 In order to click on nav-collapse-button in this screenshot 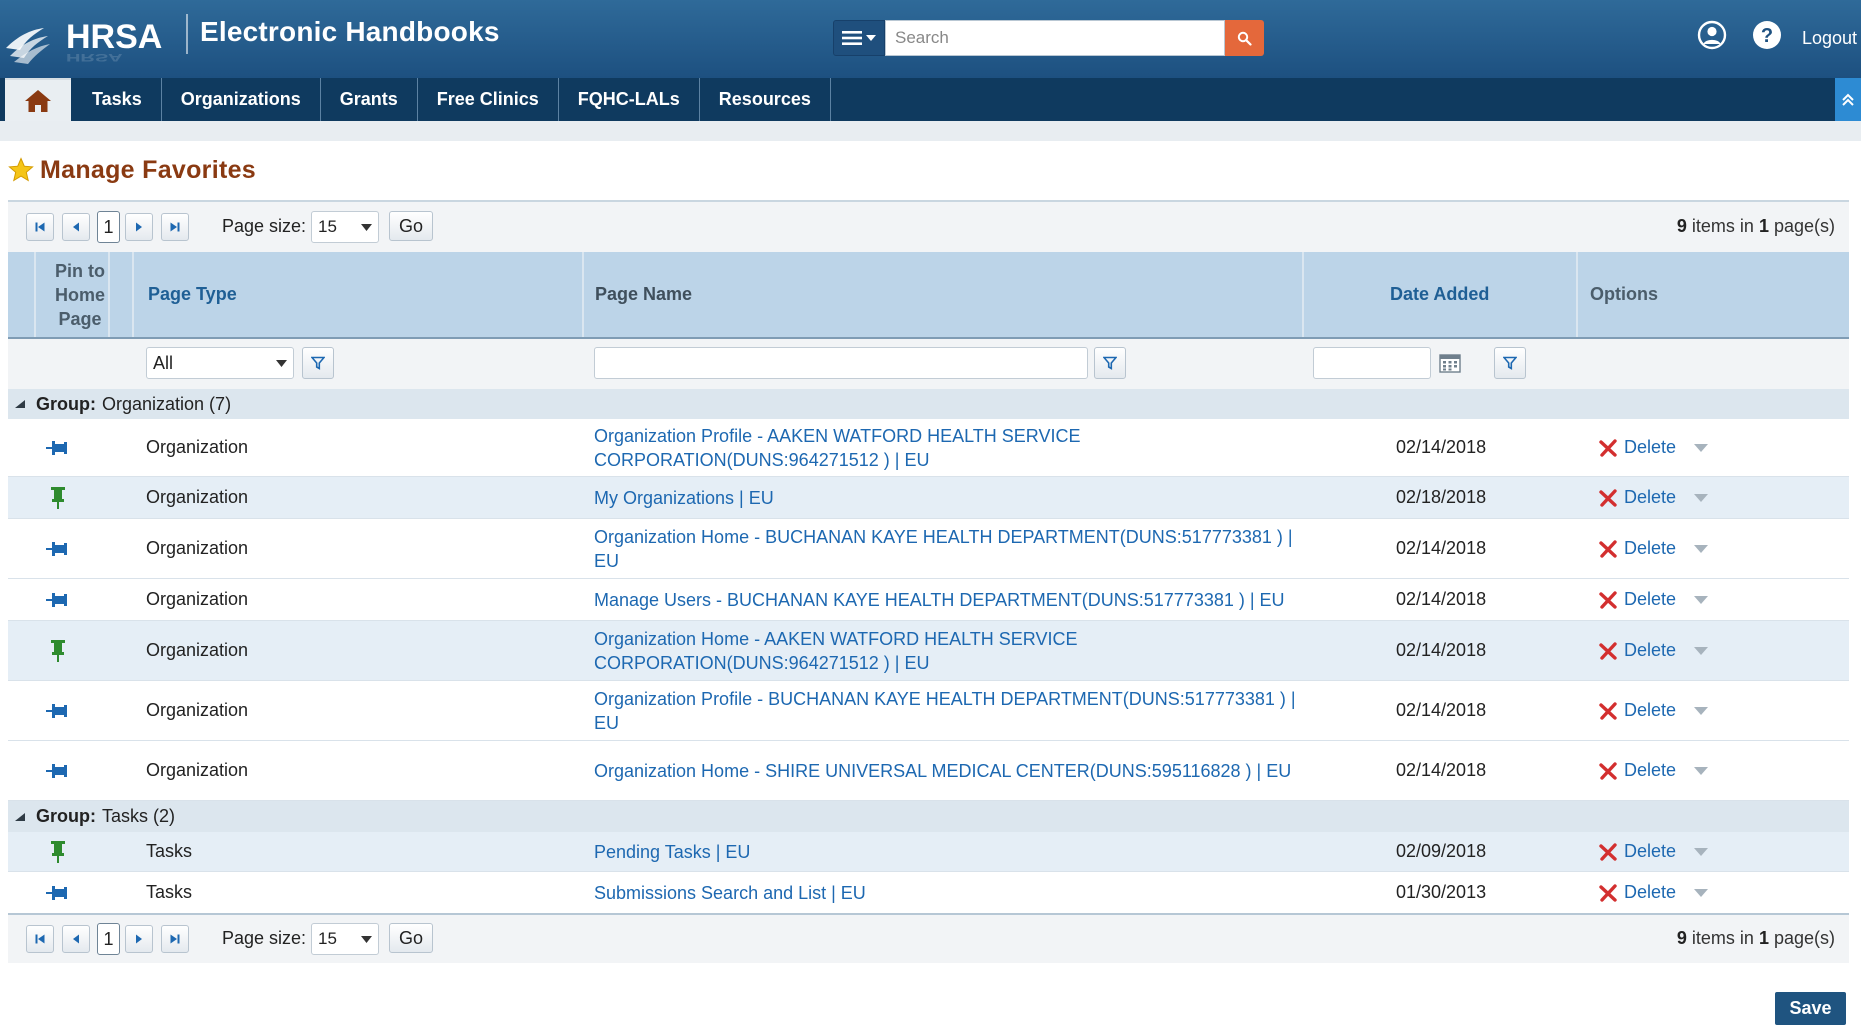, I will do `click(1848, 99)`.